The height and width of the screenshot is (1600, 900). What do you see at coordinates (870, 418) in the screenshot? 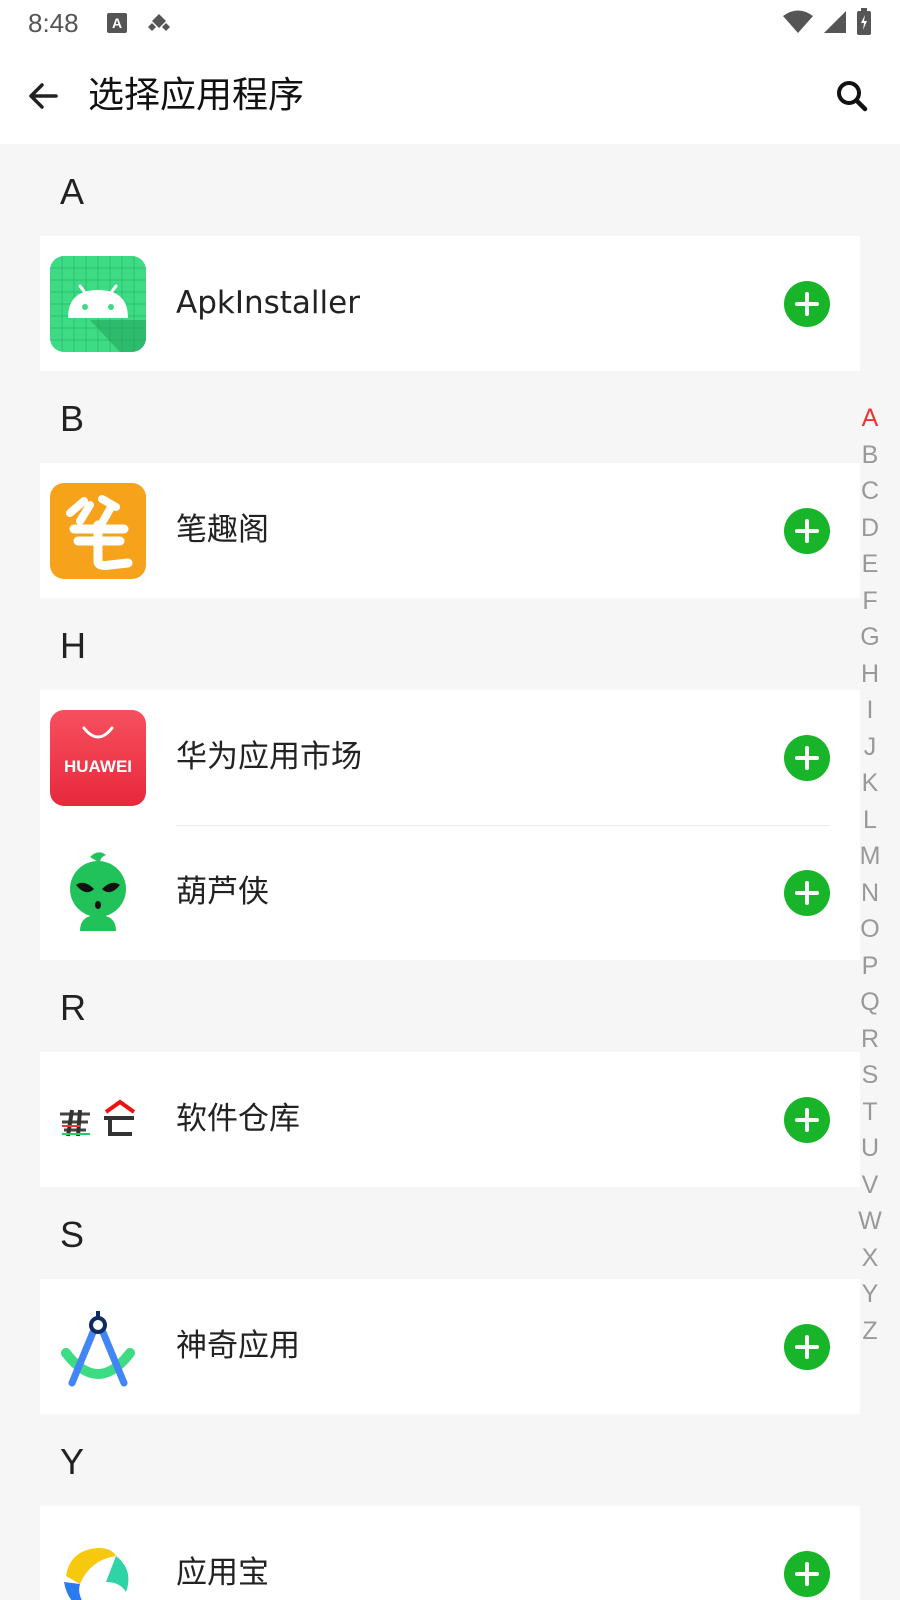
I see `alphabet-index-letter-a: A` at bounding box center [870, 418].